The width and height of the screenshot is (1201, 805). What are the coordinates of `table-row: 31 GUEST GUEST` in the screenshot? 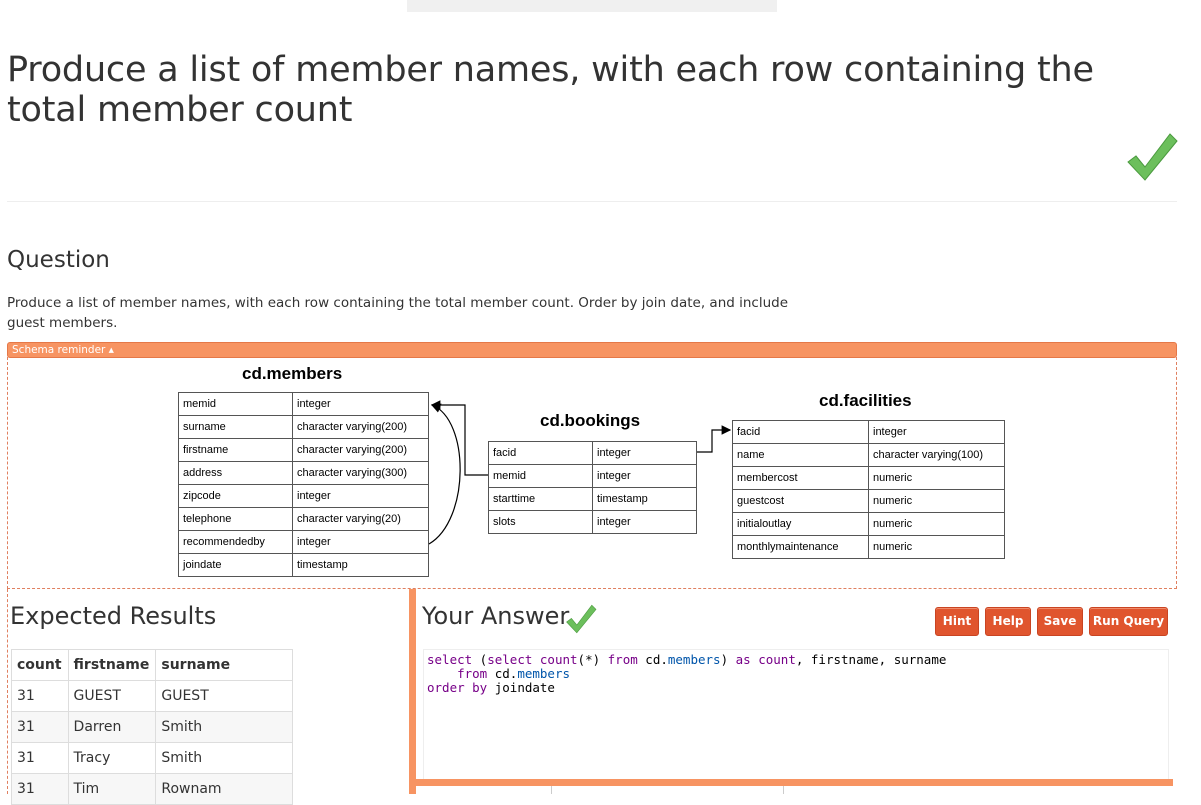 It's located at (152, 696).